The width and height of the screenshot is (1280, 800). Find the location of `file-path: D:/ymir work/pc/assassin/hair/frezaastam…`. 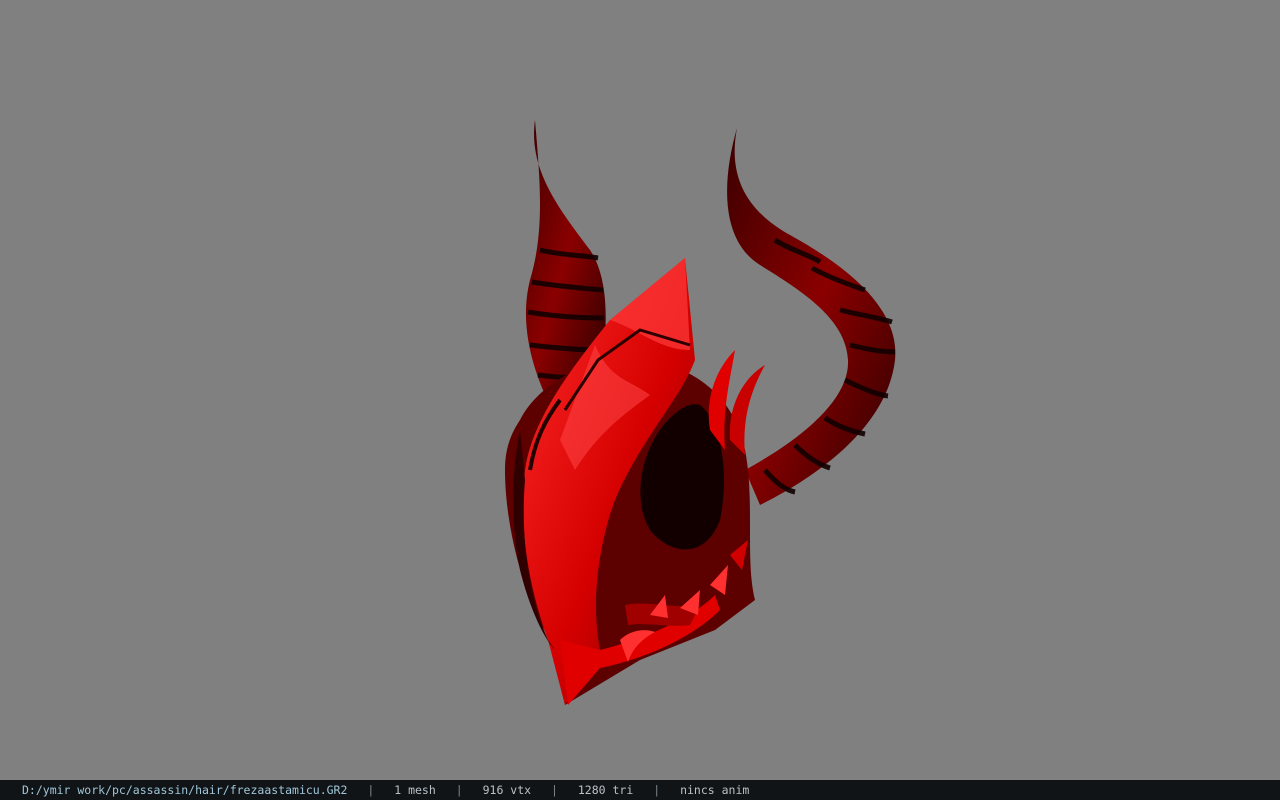

file-path: D:/ymir work/pc/assassin/hair/frezaastam… is located at coordinates (185, 790).